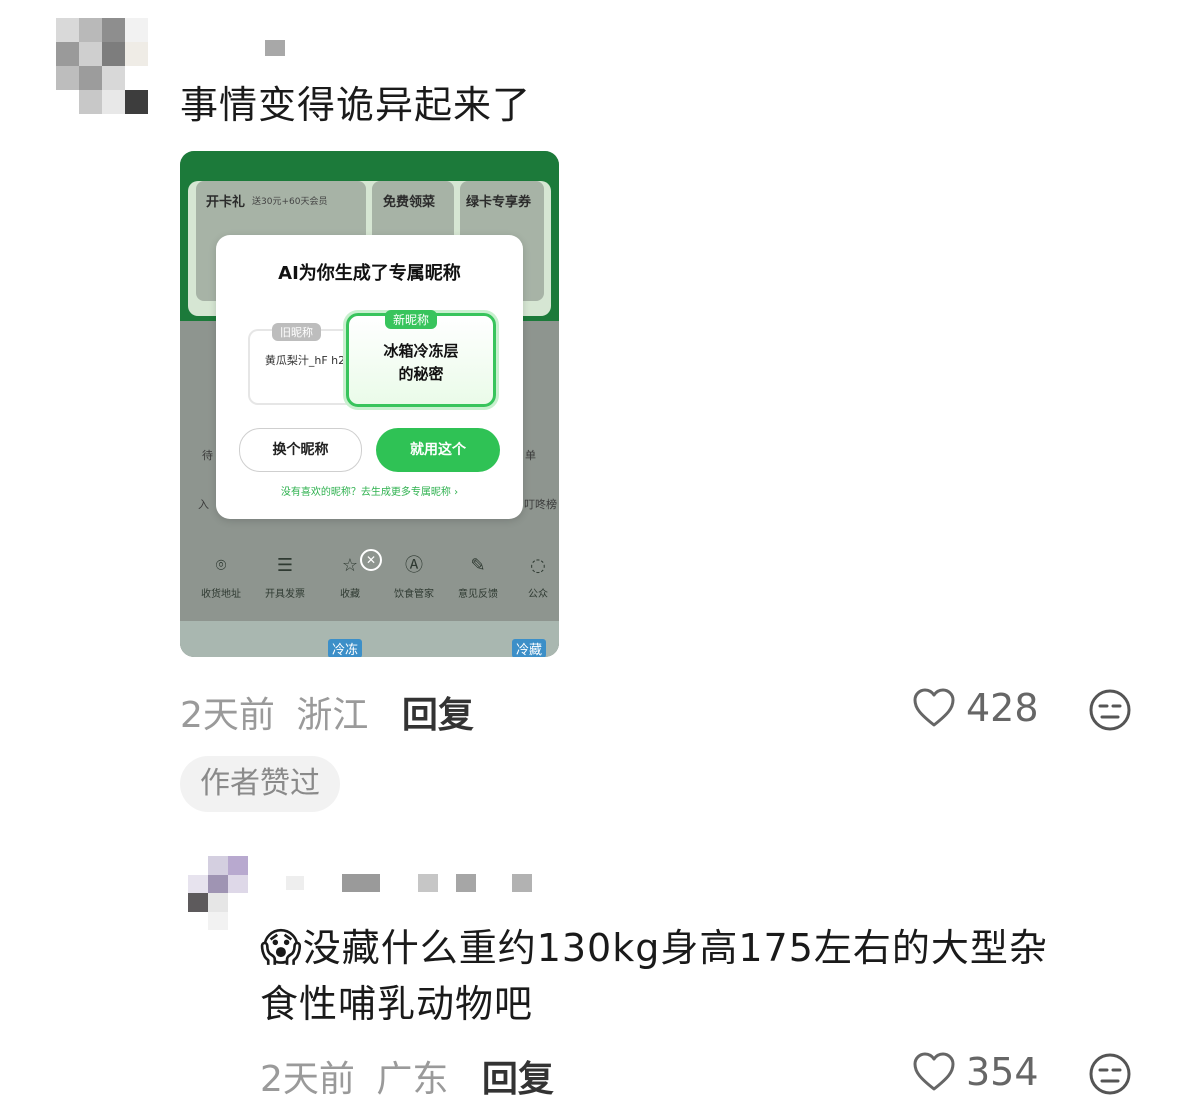 The image size is (1200, 1103). I want to click on feedback-icon: ✎, so click(478, 565).